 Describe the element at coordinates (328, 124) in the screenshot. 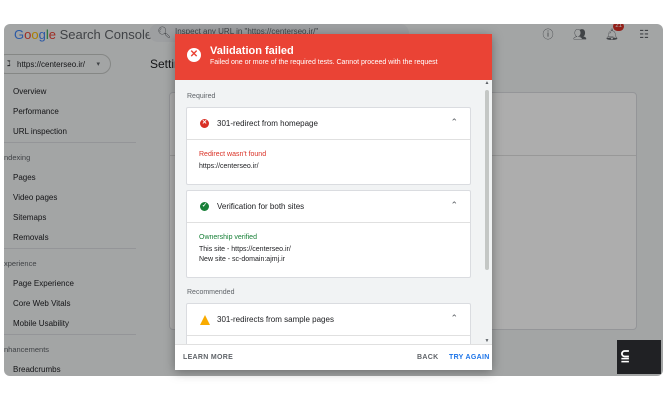

I see `check-header: ✕ 301-redirect from homepage ⌃` at that location.